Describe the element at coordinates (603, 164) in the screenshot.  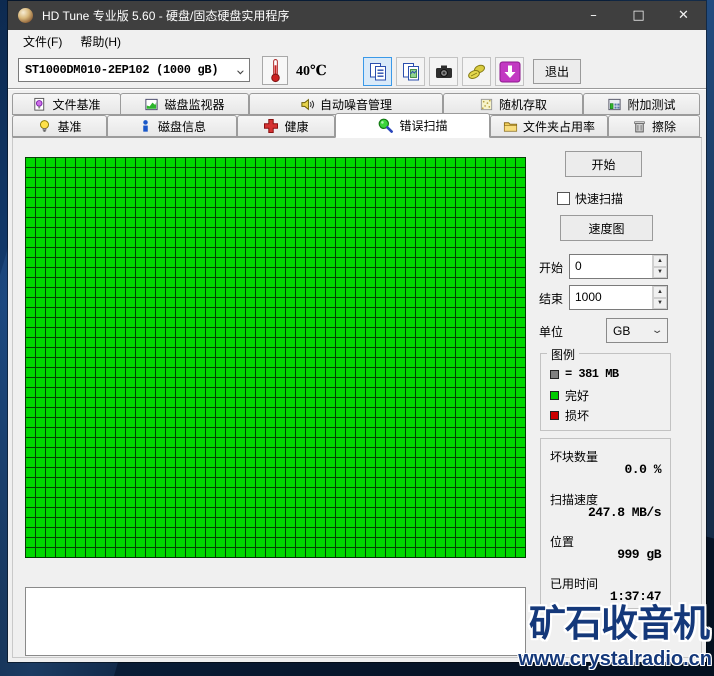
I see `start-scan-button: 开始` at that location.